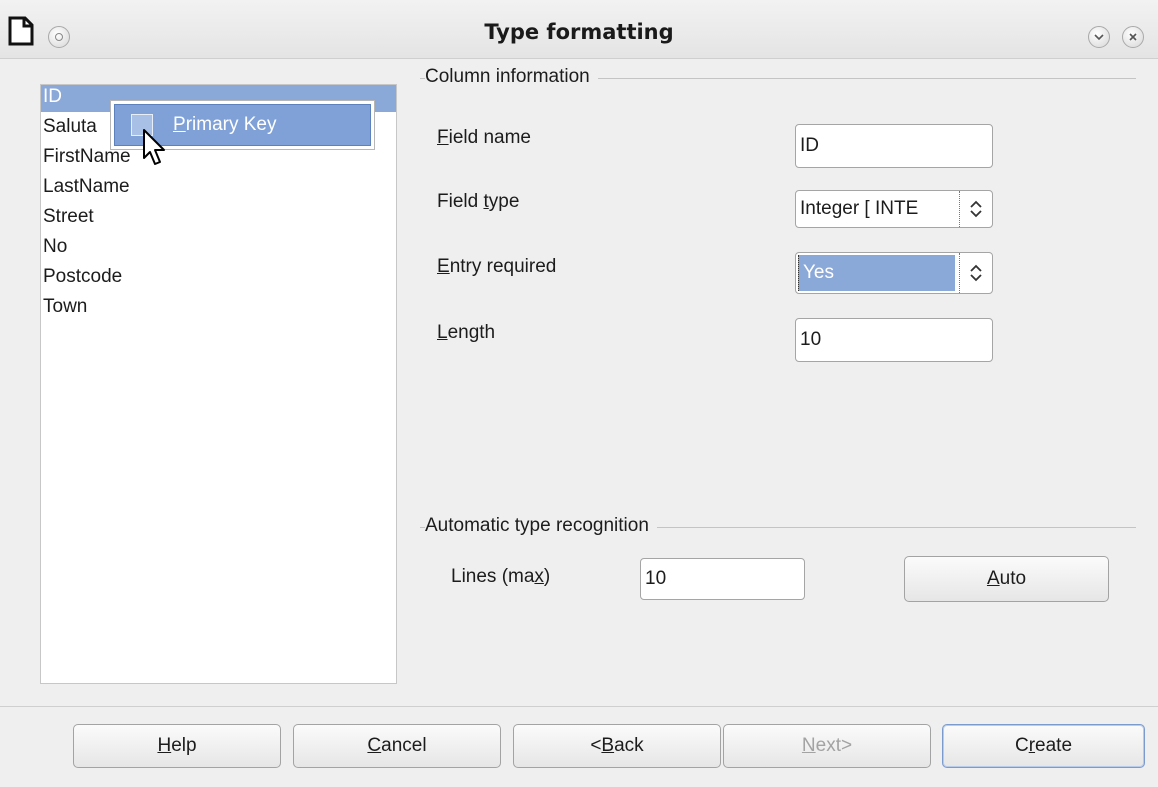  Describe the element at coordinates (218, 277) in the screenshot. I see `list-item-postcode: Postcode` at that location.